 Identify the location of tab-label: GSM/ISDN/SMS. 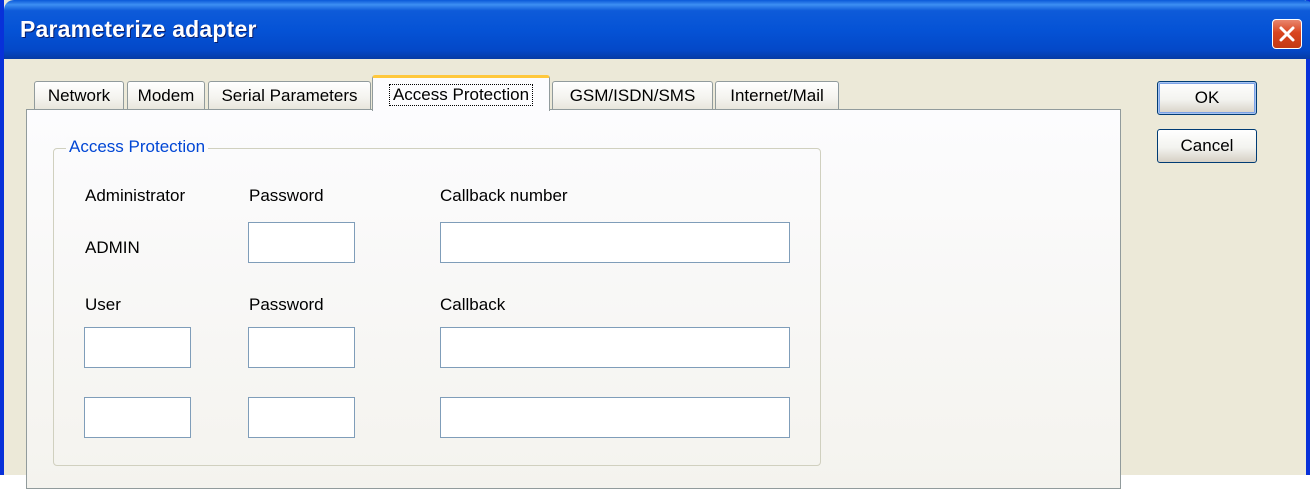
(632, 95).